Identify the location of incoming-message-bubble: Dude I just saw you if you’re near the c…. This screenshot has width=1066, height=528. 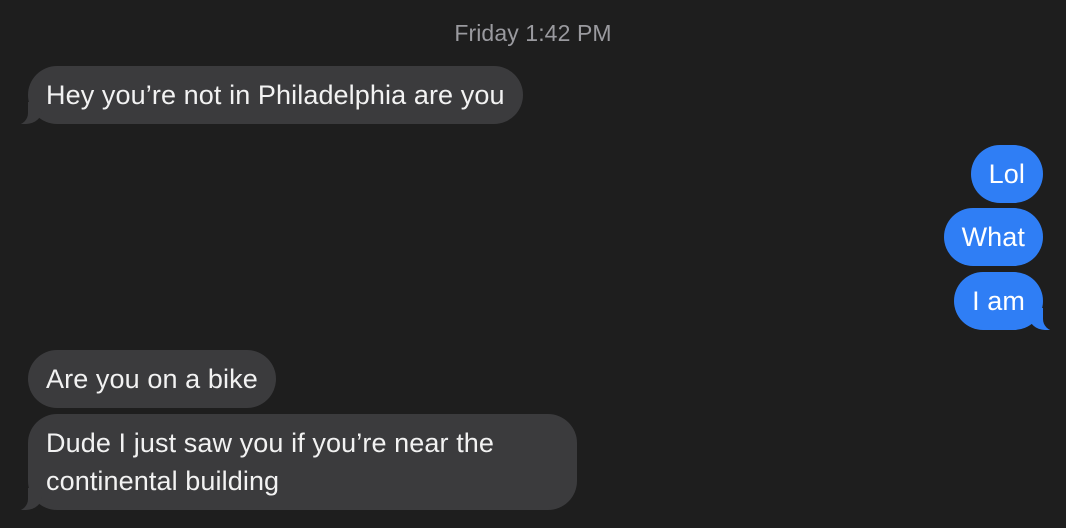
(292, 462).